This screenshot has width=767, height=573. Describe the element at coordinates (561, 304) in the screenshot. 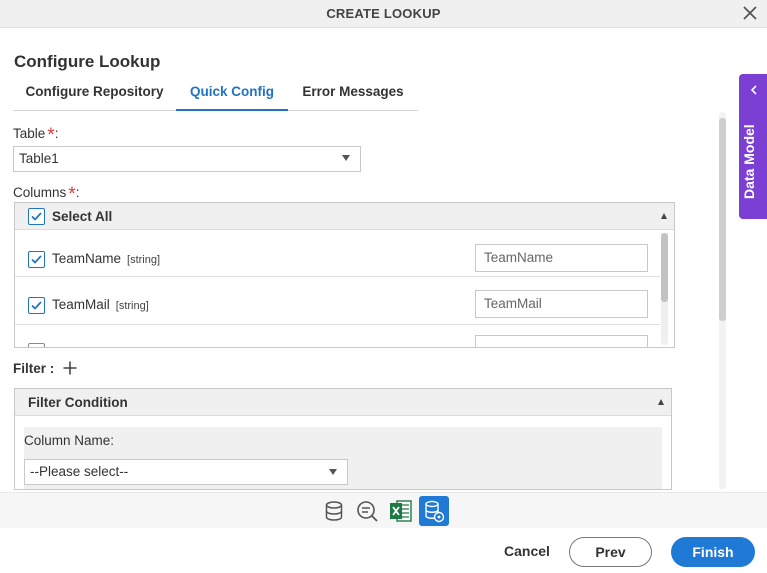

I see `column-alias-input: TeamMail` at that location.